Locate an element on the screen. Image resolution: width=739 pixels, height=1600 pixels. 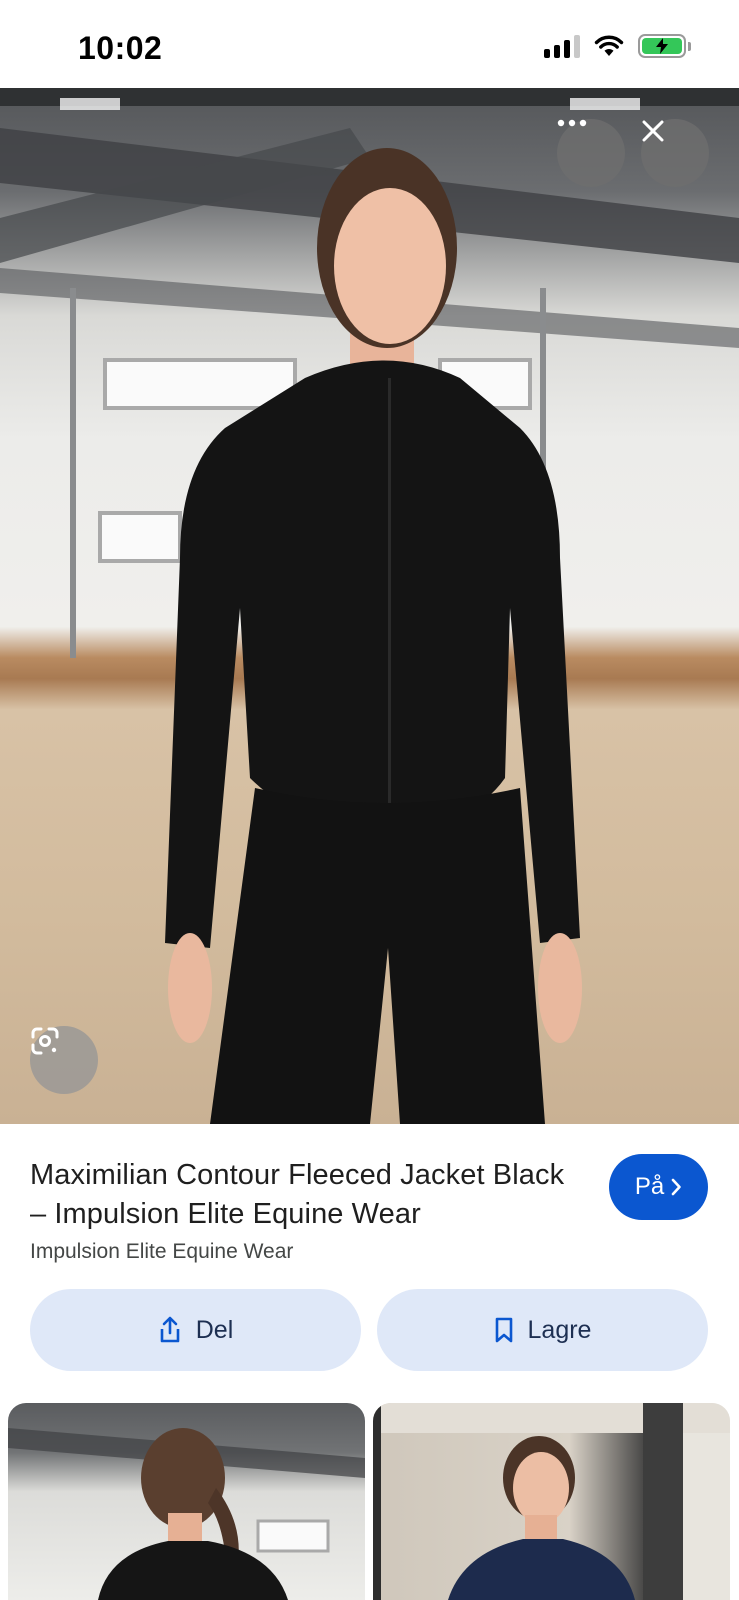
google-lens-icon is located at coordinates (45, 1041).